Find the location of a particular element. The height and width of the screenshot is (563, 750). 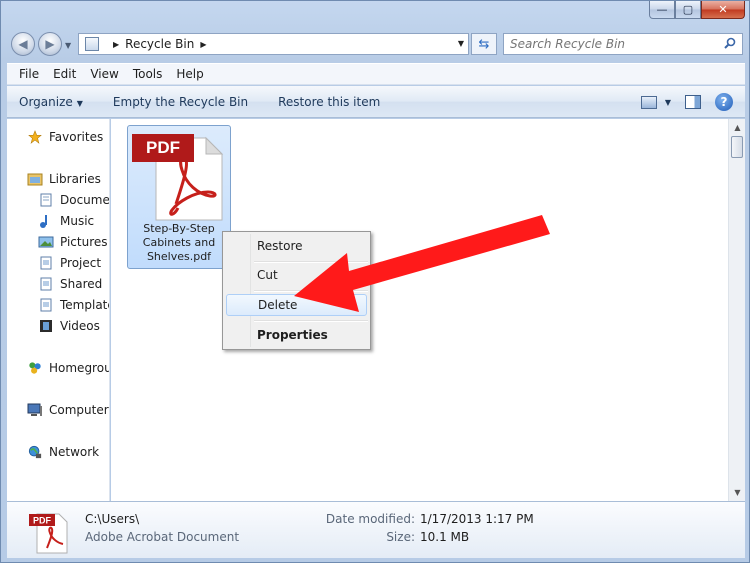

sidebar-item-favorites: Favorites is located at coordinates (65, 137).